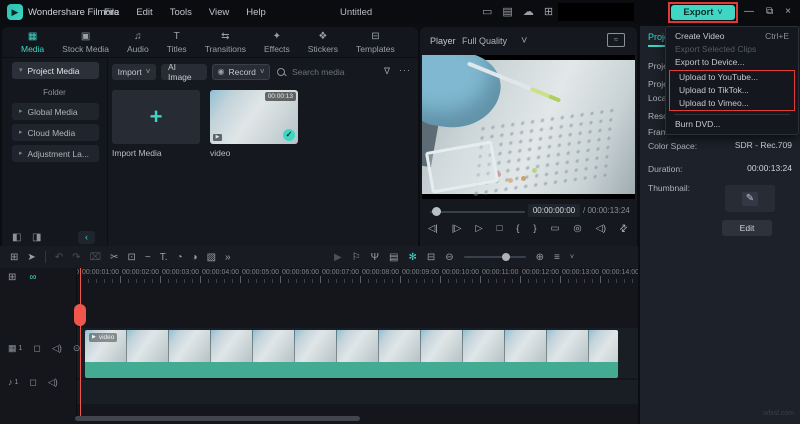  I want to click on thumbnail-edit-box: ✎, so click(750, 198).